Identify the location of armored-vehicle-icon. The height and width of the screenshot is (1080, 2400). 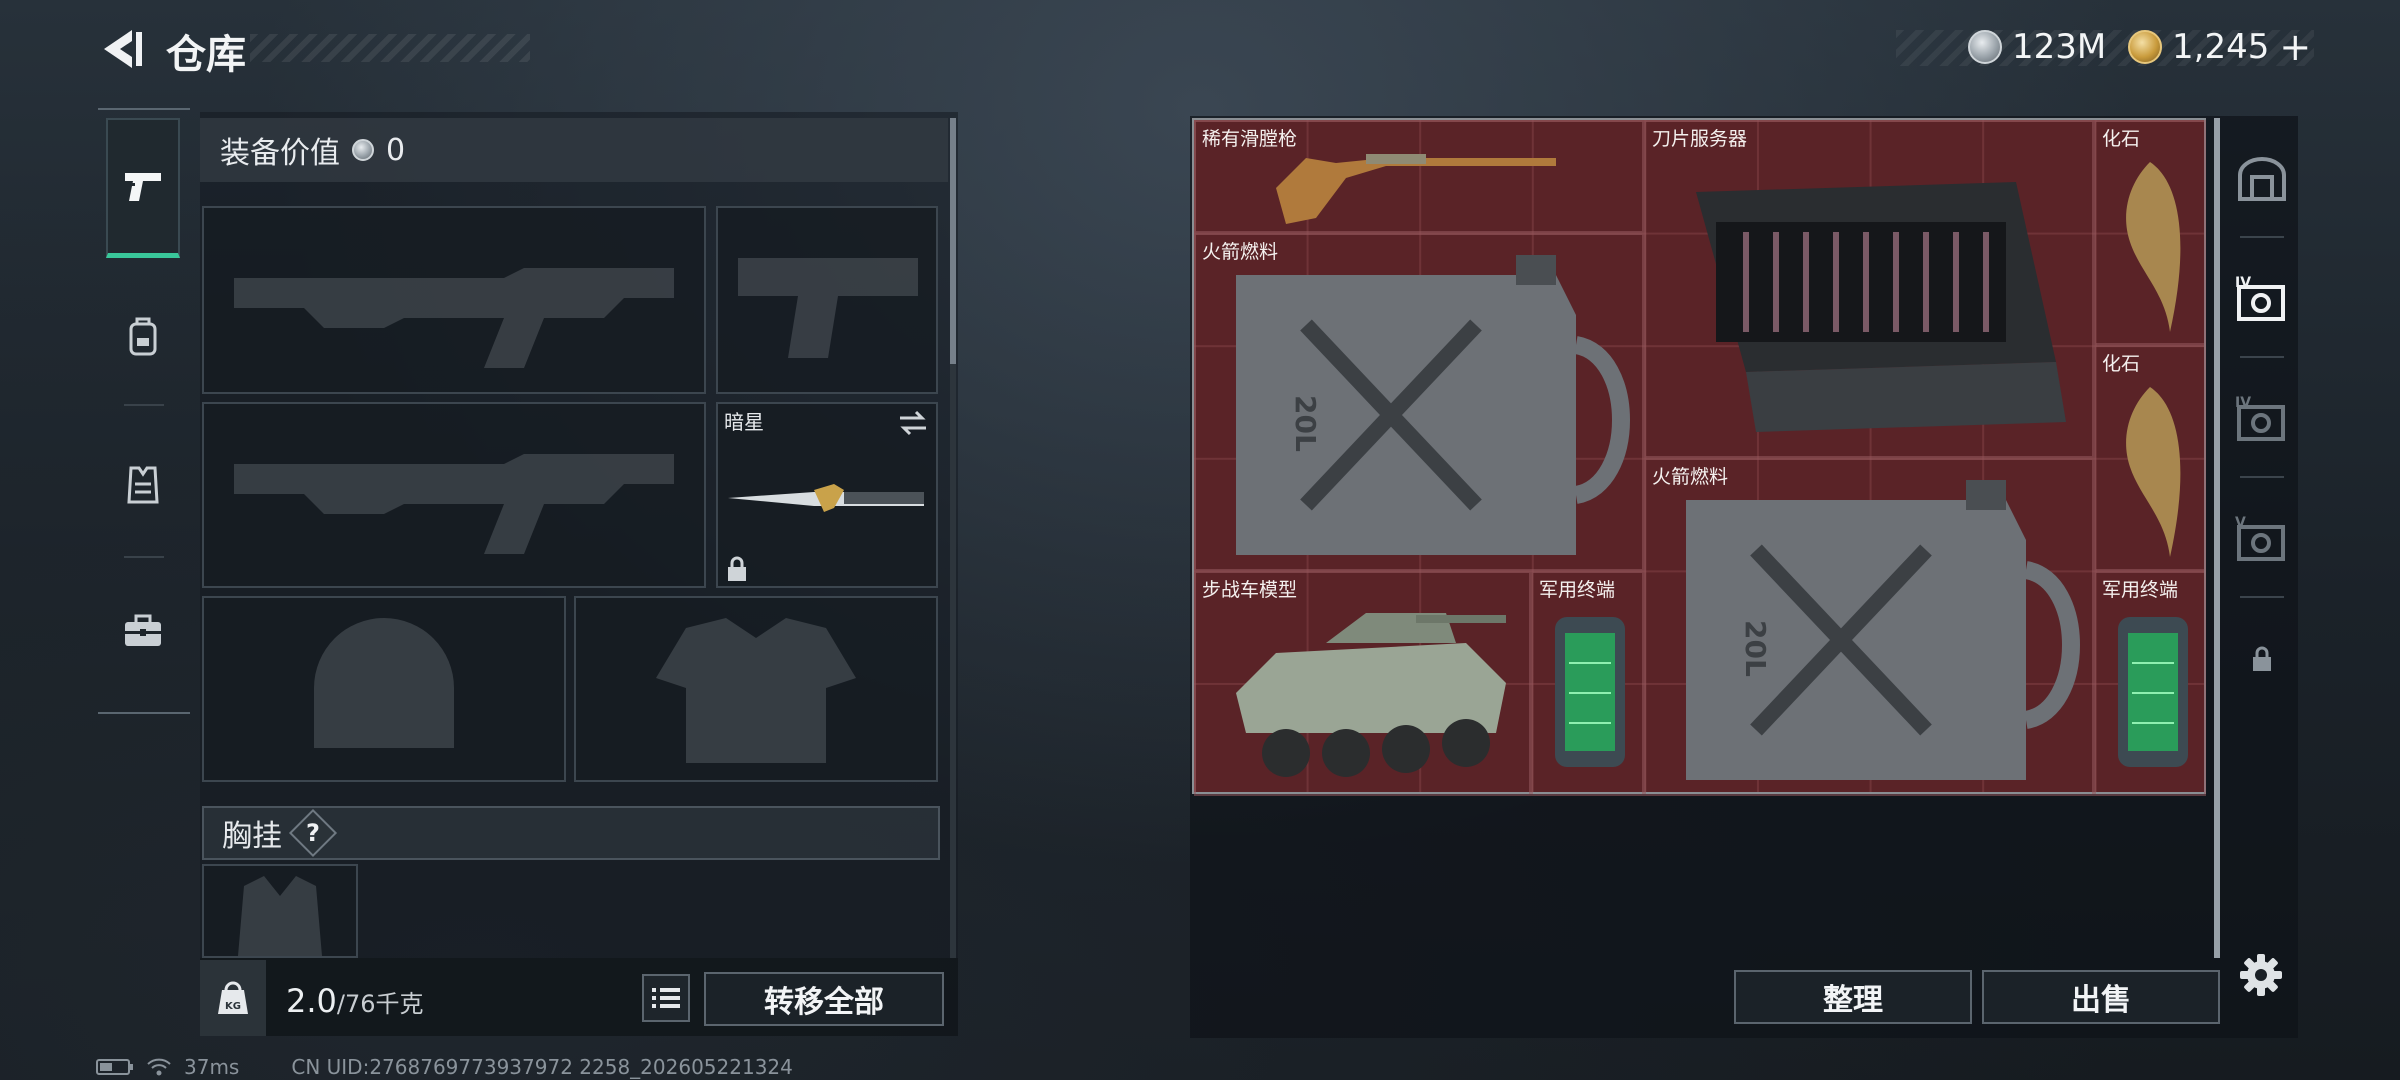
(1371, 695).